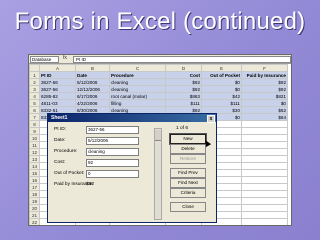  What do you see at coordinates (34, 215) in the screenshot?
I see `row-header: 21` at bounding box center [34, 215].